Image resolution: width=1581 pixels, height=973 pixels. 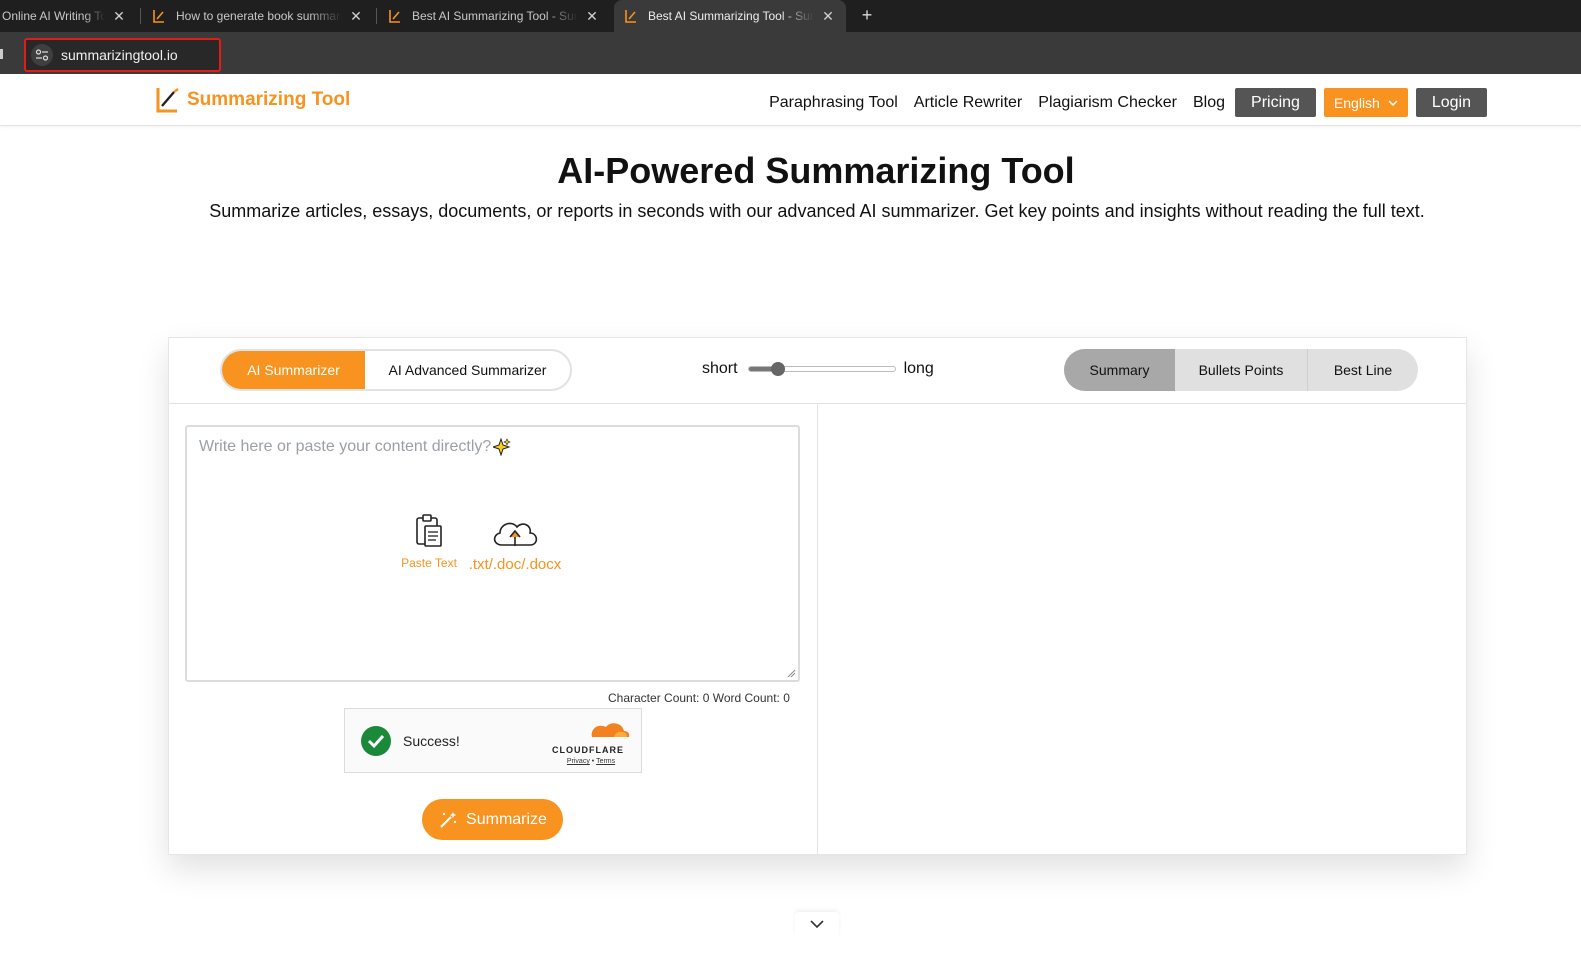 I want to click on best-line-tab: Best Line, so click(x=1363, y=370).